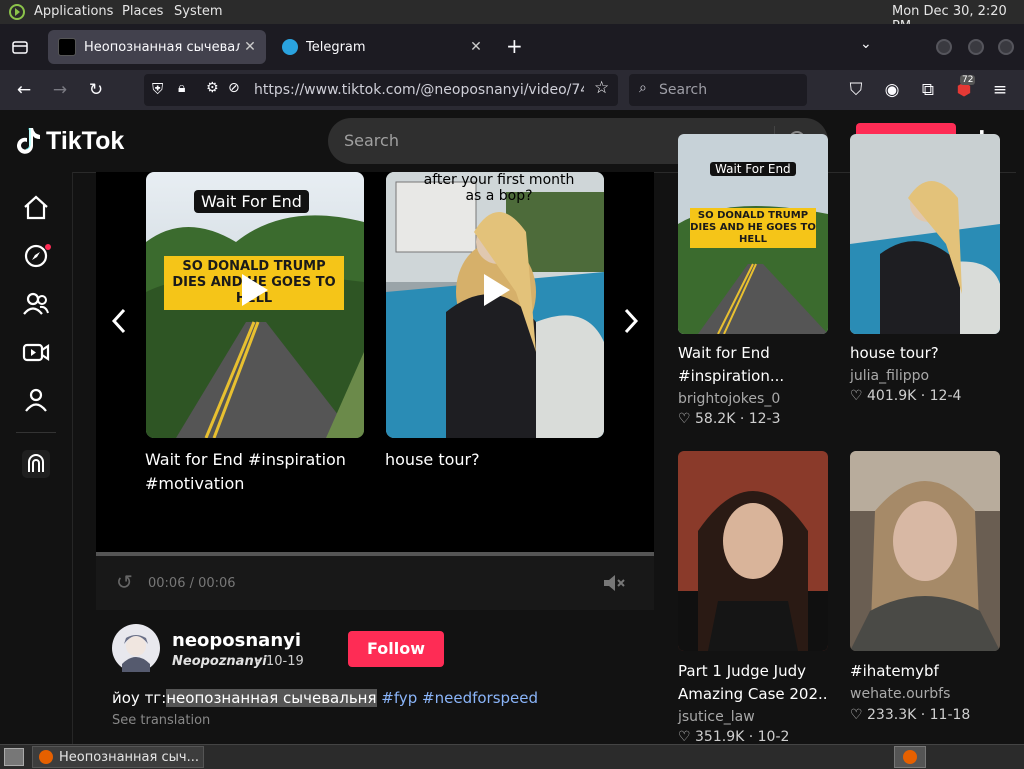 Image resolution: width=1024 pixels, height=769 pixels. What do you see at coordinates (161, 720) in the screenshot?
I see `see-translation-link: See translation` at bounding box center [161, 720].